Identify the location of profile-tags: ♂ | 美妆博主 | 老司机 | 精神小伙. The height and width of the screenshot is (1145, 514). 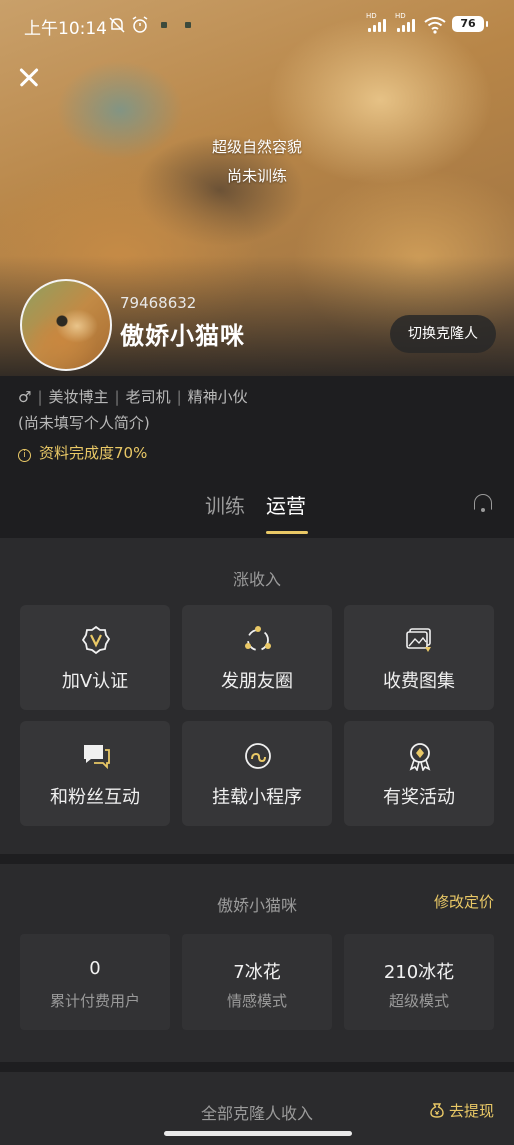
(133, 396).